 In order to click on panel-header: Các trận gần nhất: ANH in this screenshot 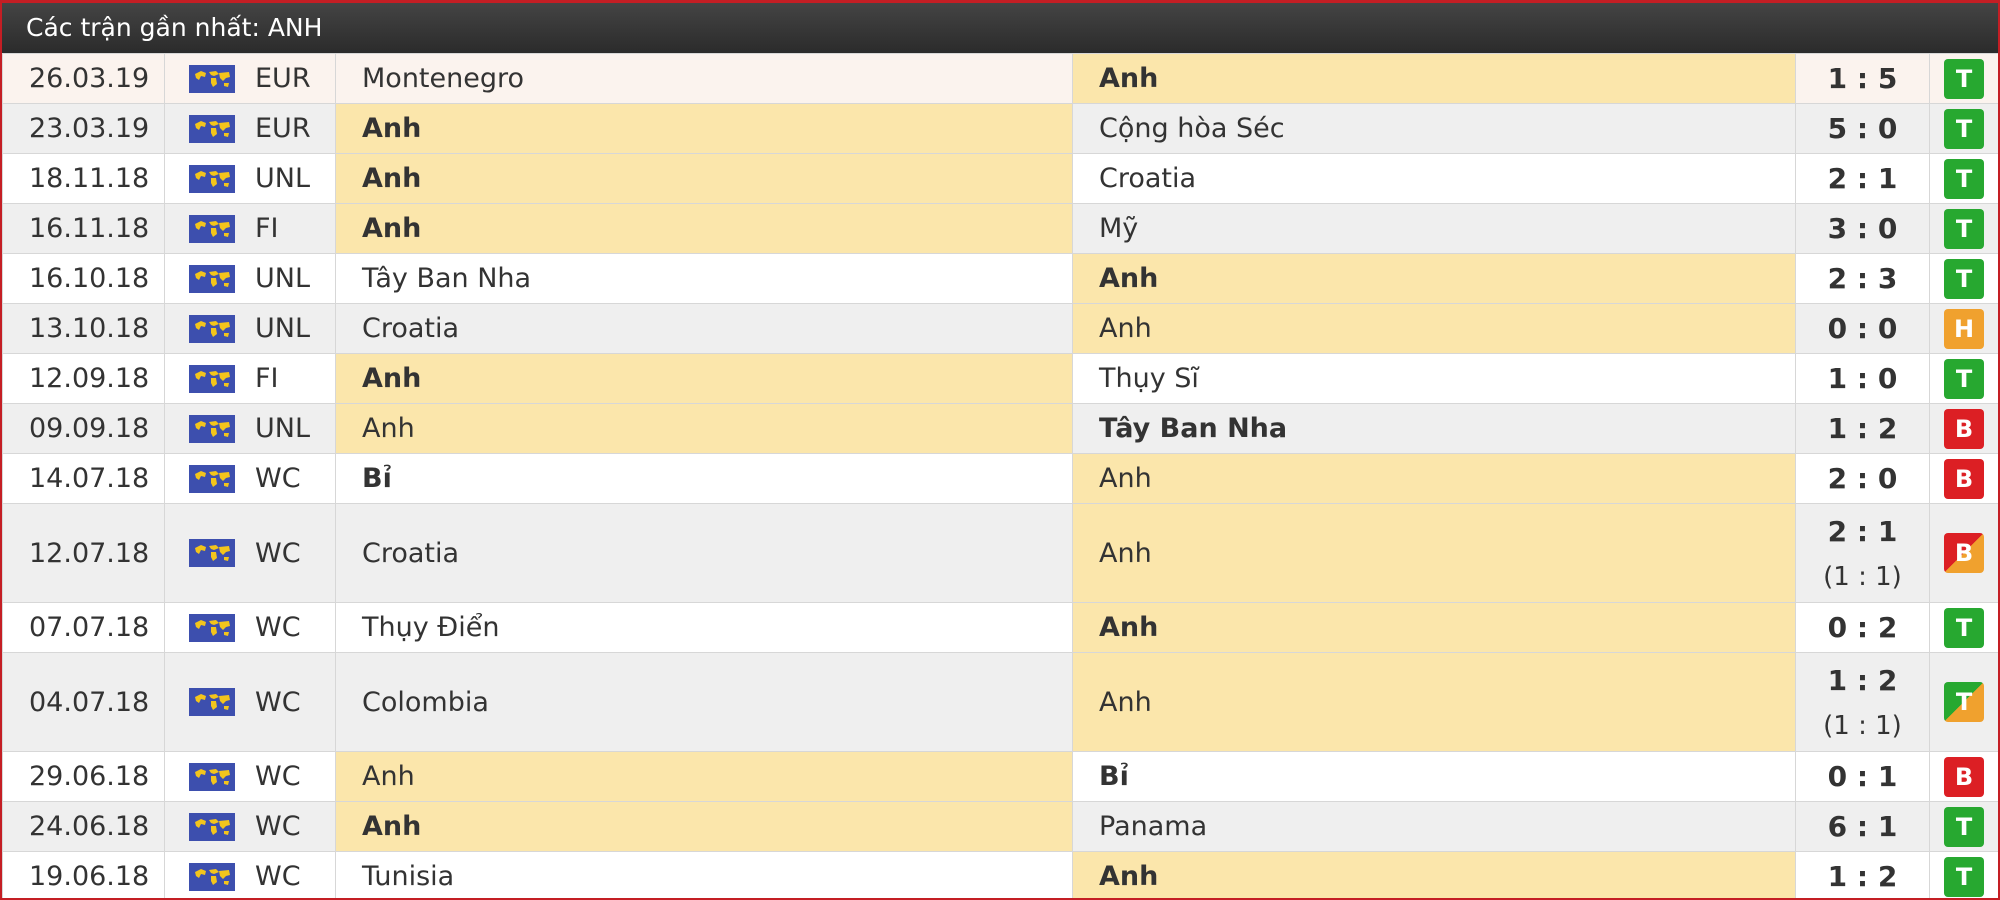, I will do `click(1000, 26)`.